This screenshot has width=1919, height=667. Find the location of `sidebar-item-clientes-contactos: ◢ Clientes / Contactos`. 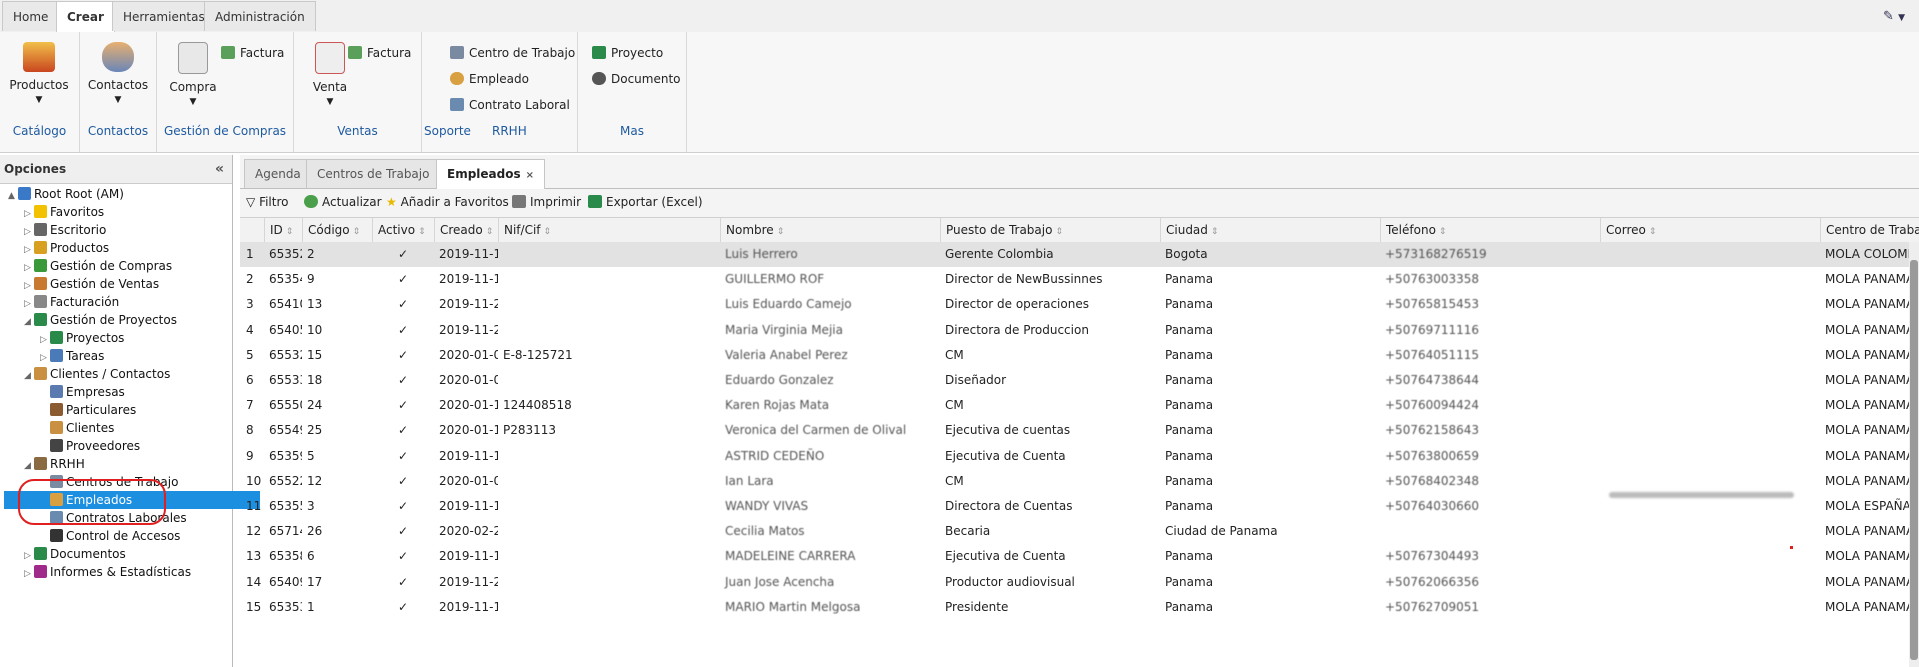

sidebar-item-clientes-contactos: ◢ Clientes / Contactos is located at coordinates (97, 374).